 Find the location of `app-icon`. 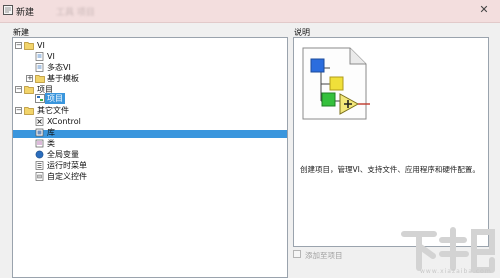

app-icon is located at coordinates (8, 10).